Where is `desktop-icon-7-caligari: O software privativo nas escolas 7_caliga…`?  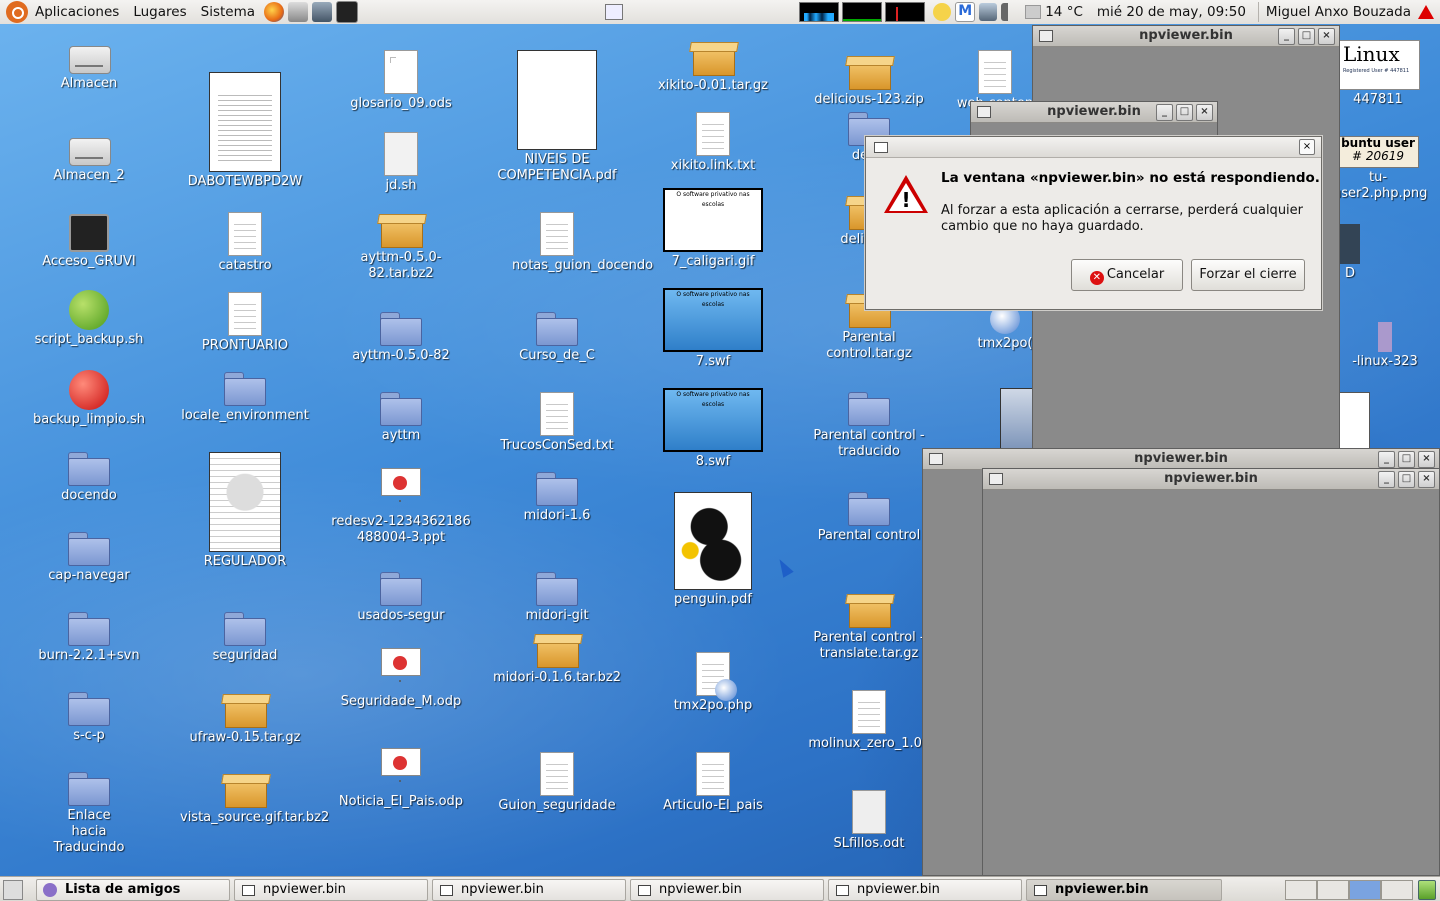
desktop-icon-7-caligari: O software privativo nas escolas 7_caliga… is located at coordinates (713, 229).